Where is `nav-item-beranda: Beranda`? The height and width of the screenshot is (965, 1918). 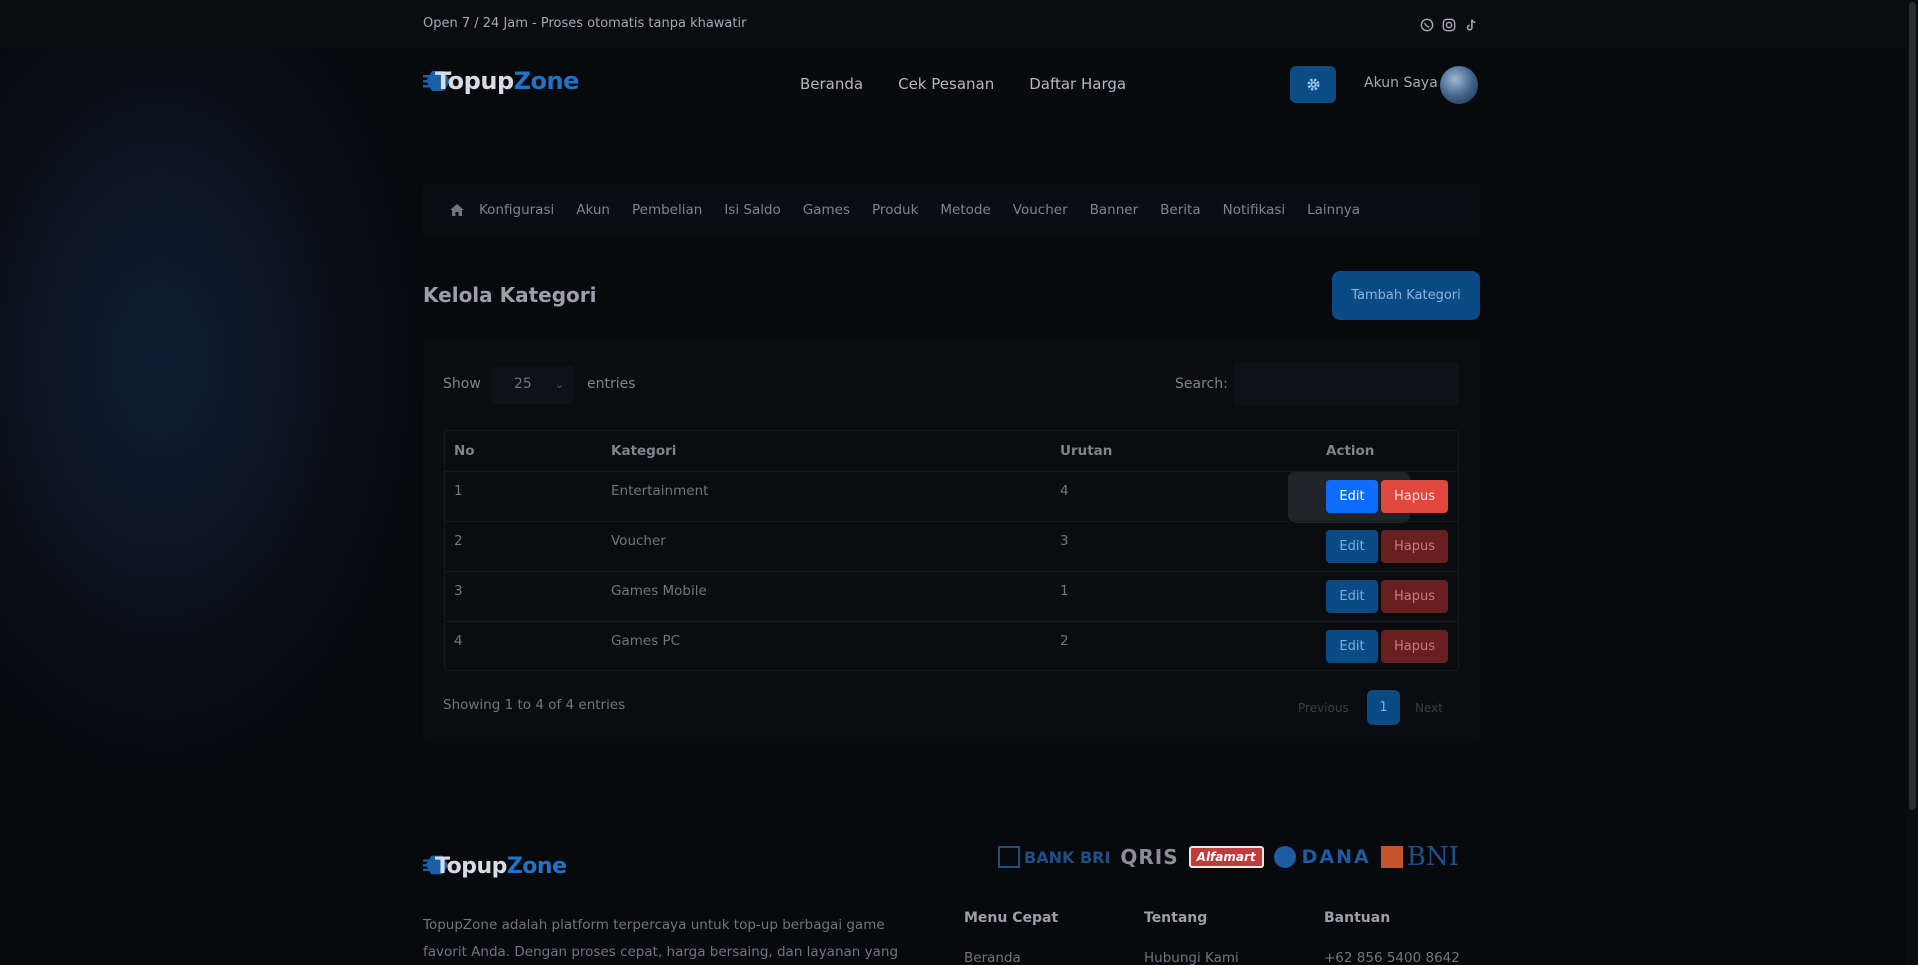
nav-item-beranda: Beranda is located at coordinates (831, 84).